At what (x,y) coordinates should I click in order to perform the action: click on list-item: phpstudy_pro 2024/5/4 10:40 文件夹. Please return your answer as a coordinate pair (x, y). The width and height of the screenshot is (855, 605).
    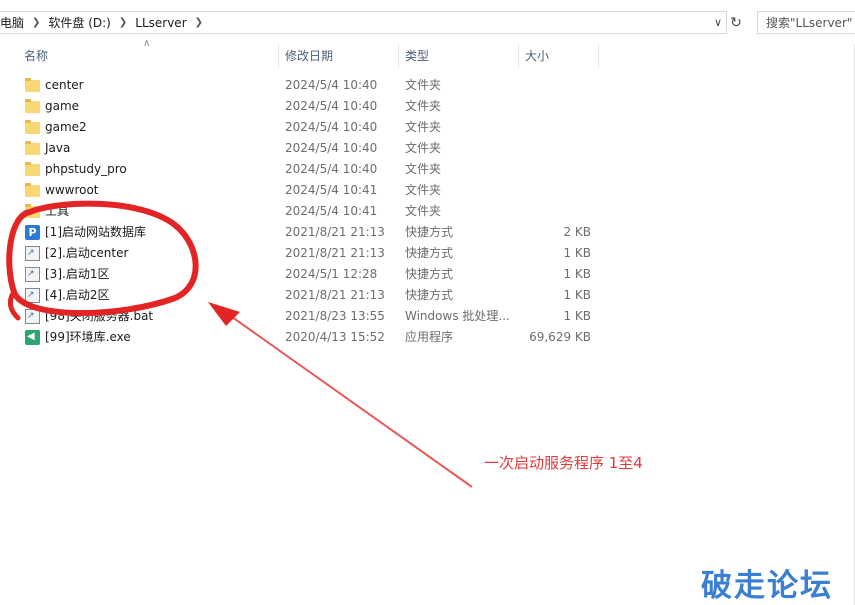
    Looking at the image, I should click on (310, 169).